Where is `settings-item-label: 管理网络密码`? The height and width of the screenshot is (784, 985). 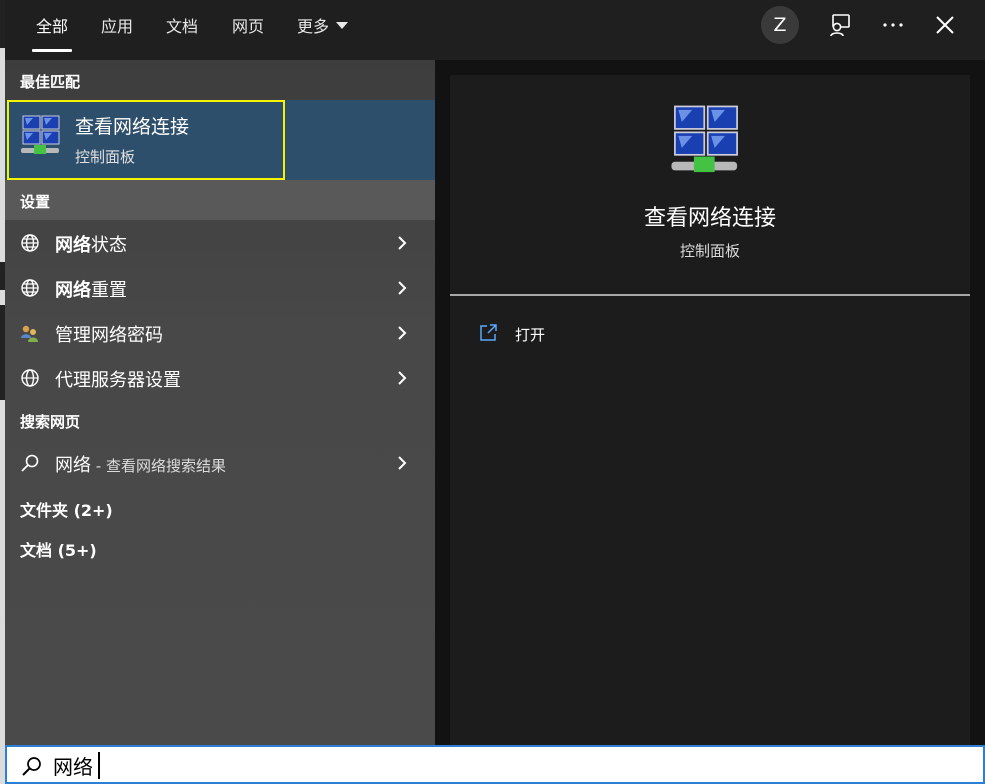 settings-item-label: 管理网络密码 is located at coordinates (109, 335).